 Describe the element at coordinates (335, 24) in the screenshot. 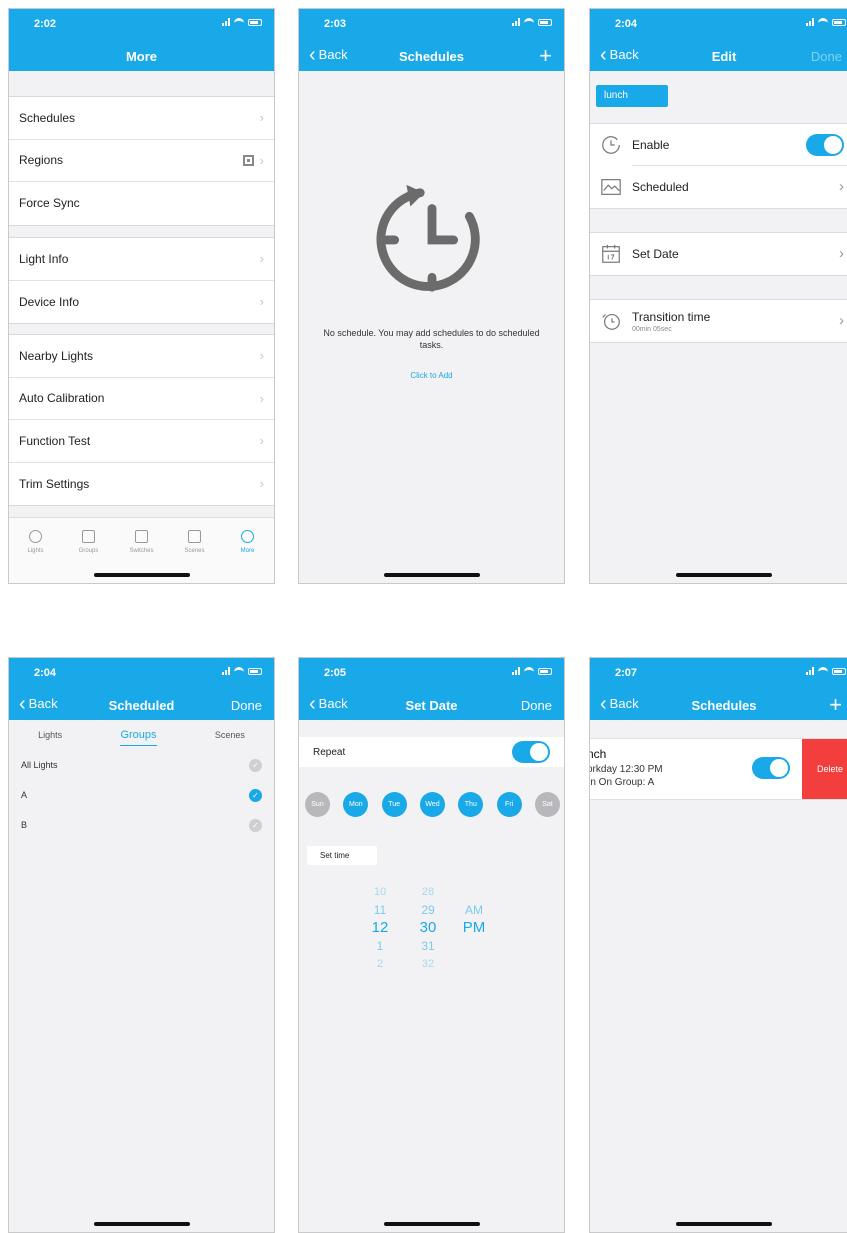

I see `status-time: 2:03` at that location.